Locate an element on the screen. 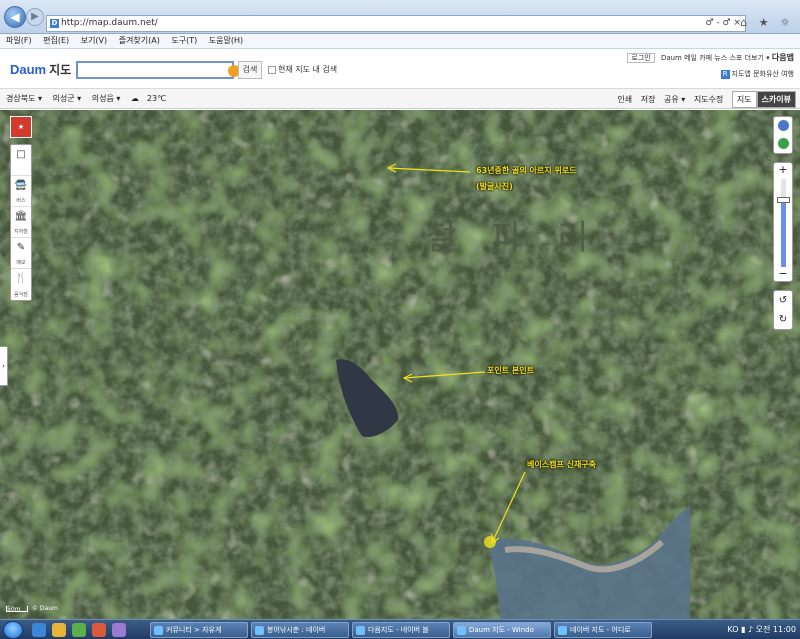 The width and height of the screenshot is (800, 639). ie-quicklaunch-icon is located at coordinates (39, 630).